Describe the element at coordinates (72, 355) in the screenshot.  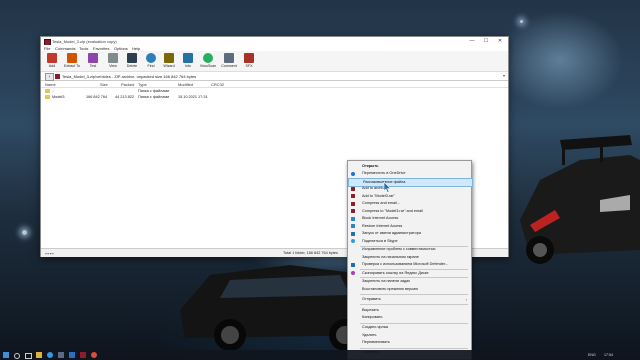
I see `mail-icon` at that location.